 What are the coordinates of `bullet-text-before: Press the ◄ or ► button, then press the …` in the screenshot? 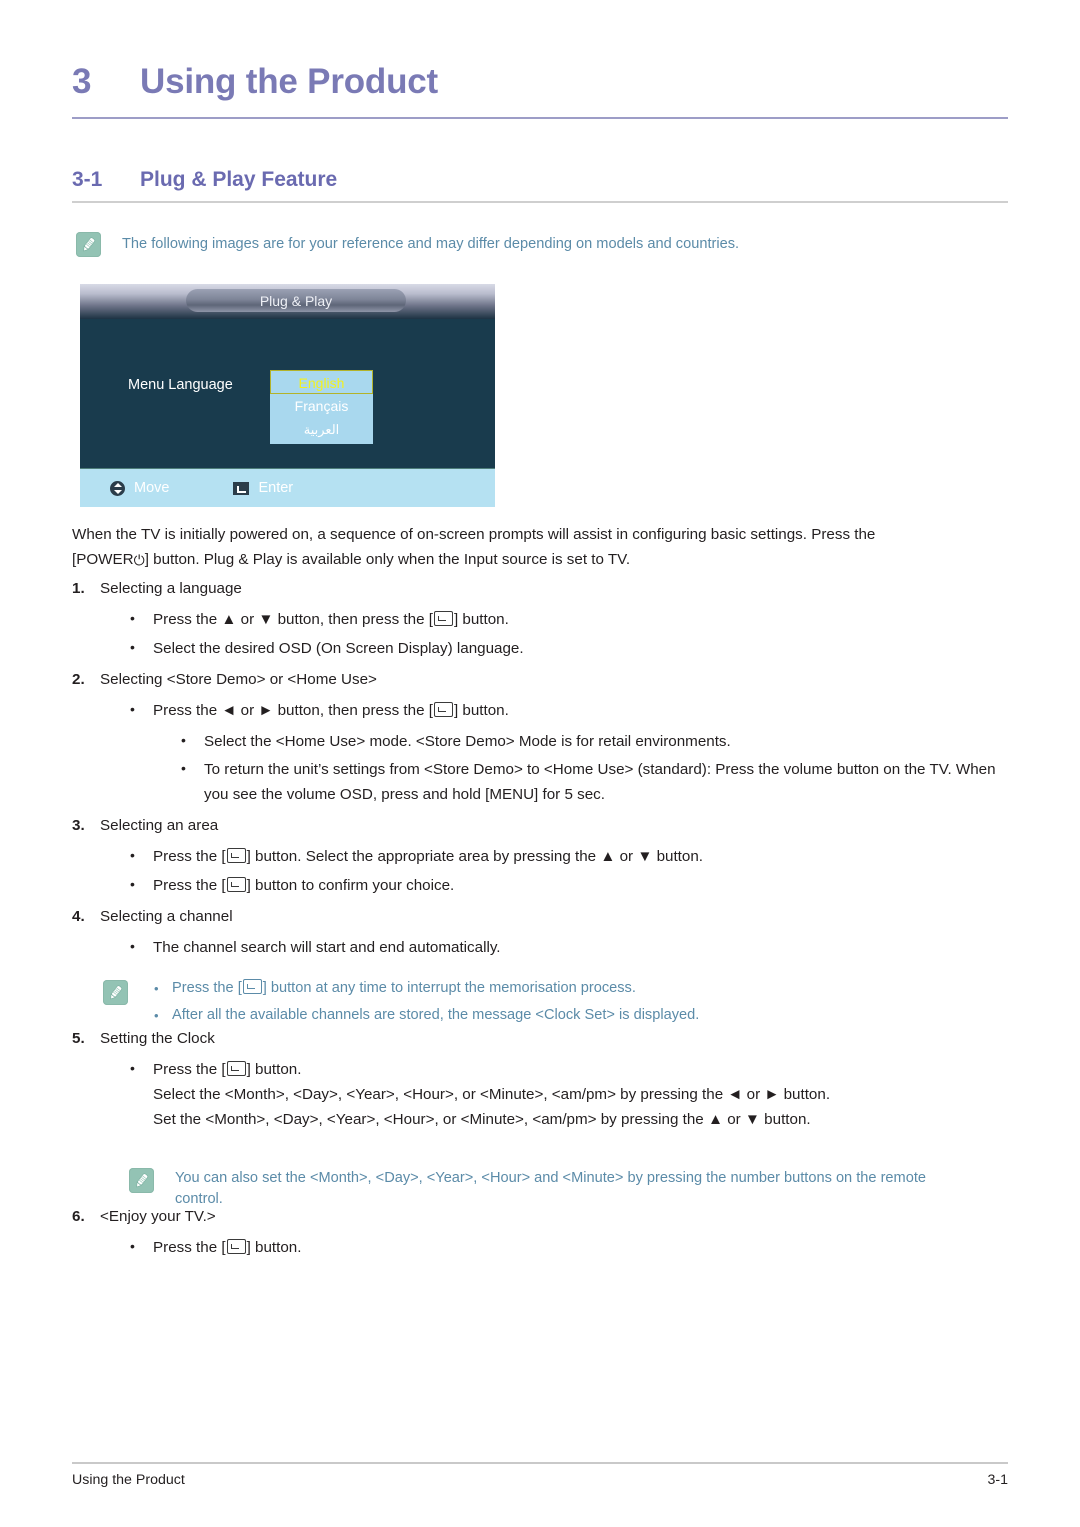 It's located at (293, 710).